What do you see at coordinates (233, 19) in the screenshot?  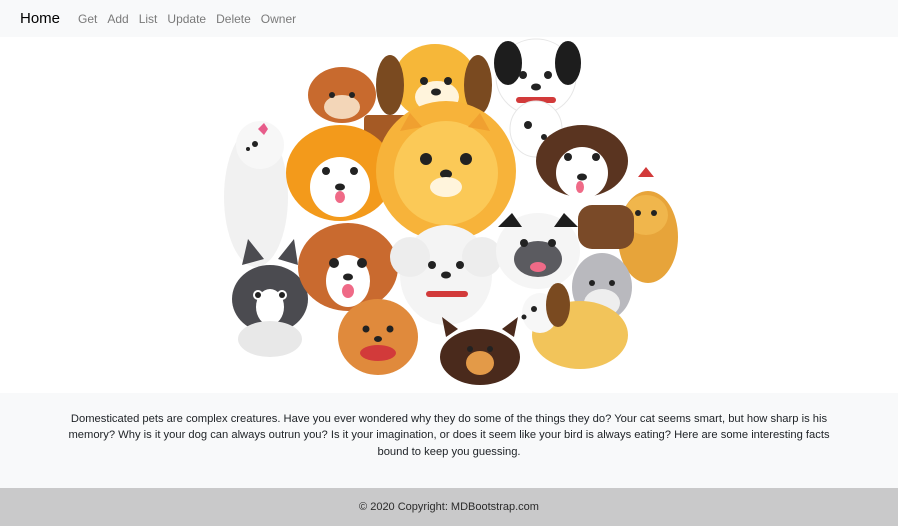 I see `nav-link-delete: Delete` at bounding box center [233, 19].